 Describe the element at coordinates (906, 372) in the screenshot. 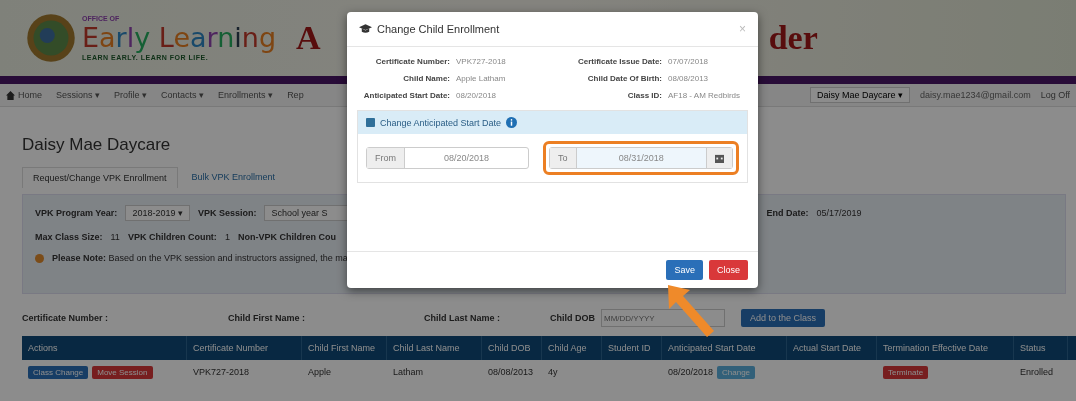

I see `terminate-button: Terminate` at that location.